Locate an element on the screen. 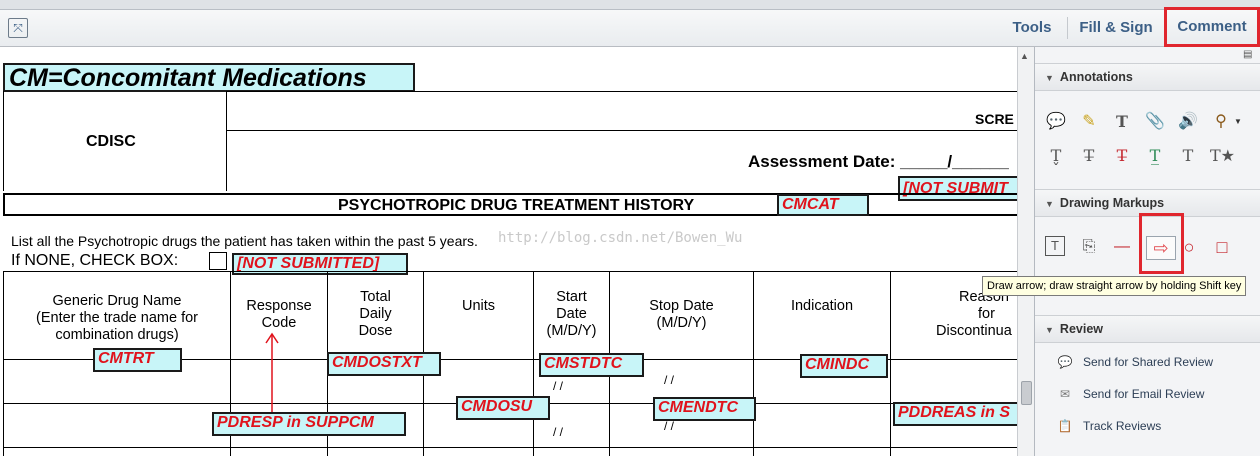 The width and height of the screenshot is (1260, 456). toolbar-separator is located at coordinates (1067, 28).